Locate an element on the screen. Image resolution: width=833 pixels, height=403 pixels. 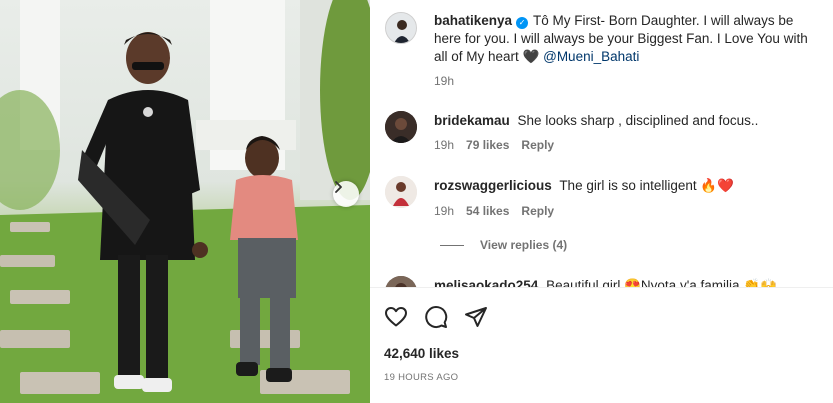
carousel-next-button is located at coordinates (346, 194).